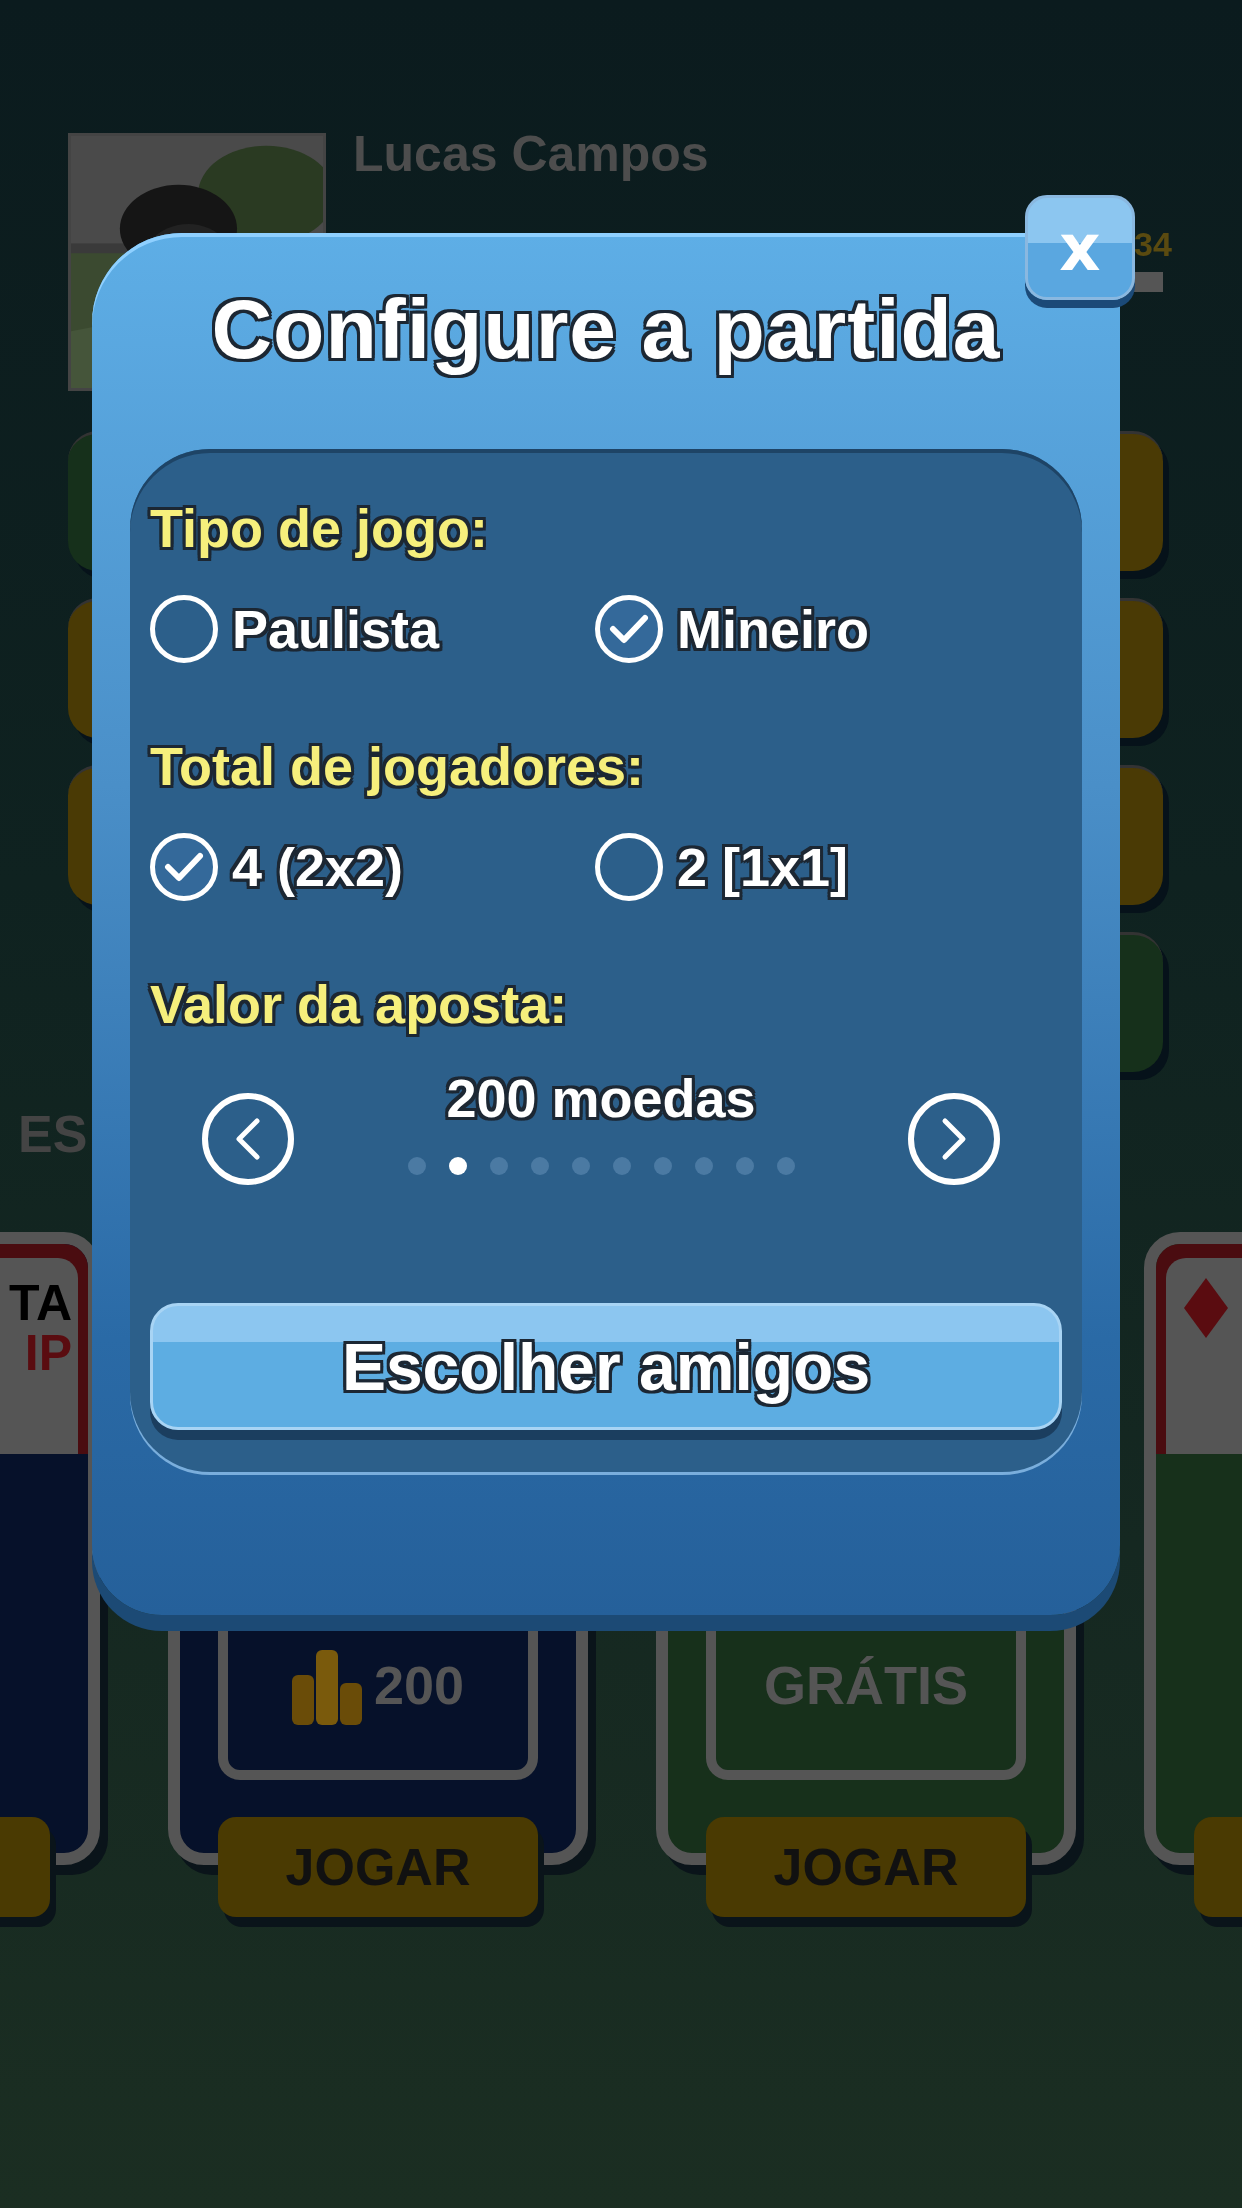  I want to click on player-name: Lucas Campos, so click(531, 154).